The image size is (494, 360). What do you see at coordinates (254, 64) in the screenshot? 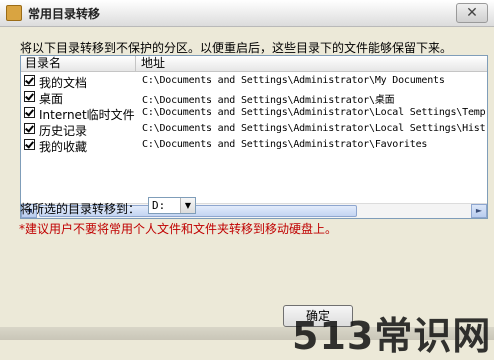
I see `list-header: 目录名 地址` at bounding box center [254, 64].